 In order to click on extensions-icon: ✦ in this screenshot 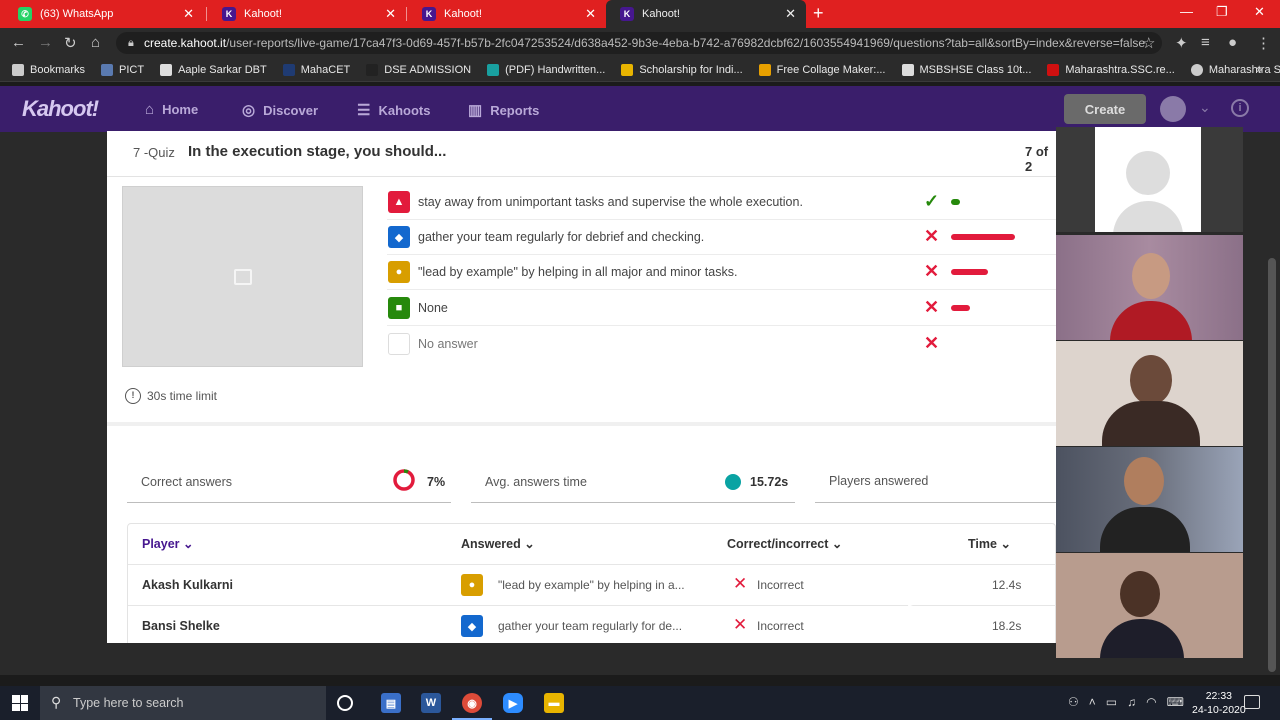, I will do `click(1181, 43)`.